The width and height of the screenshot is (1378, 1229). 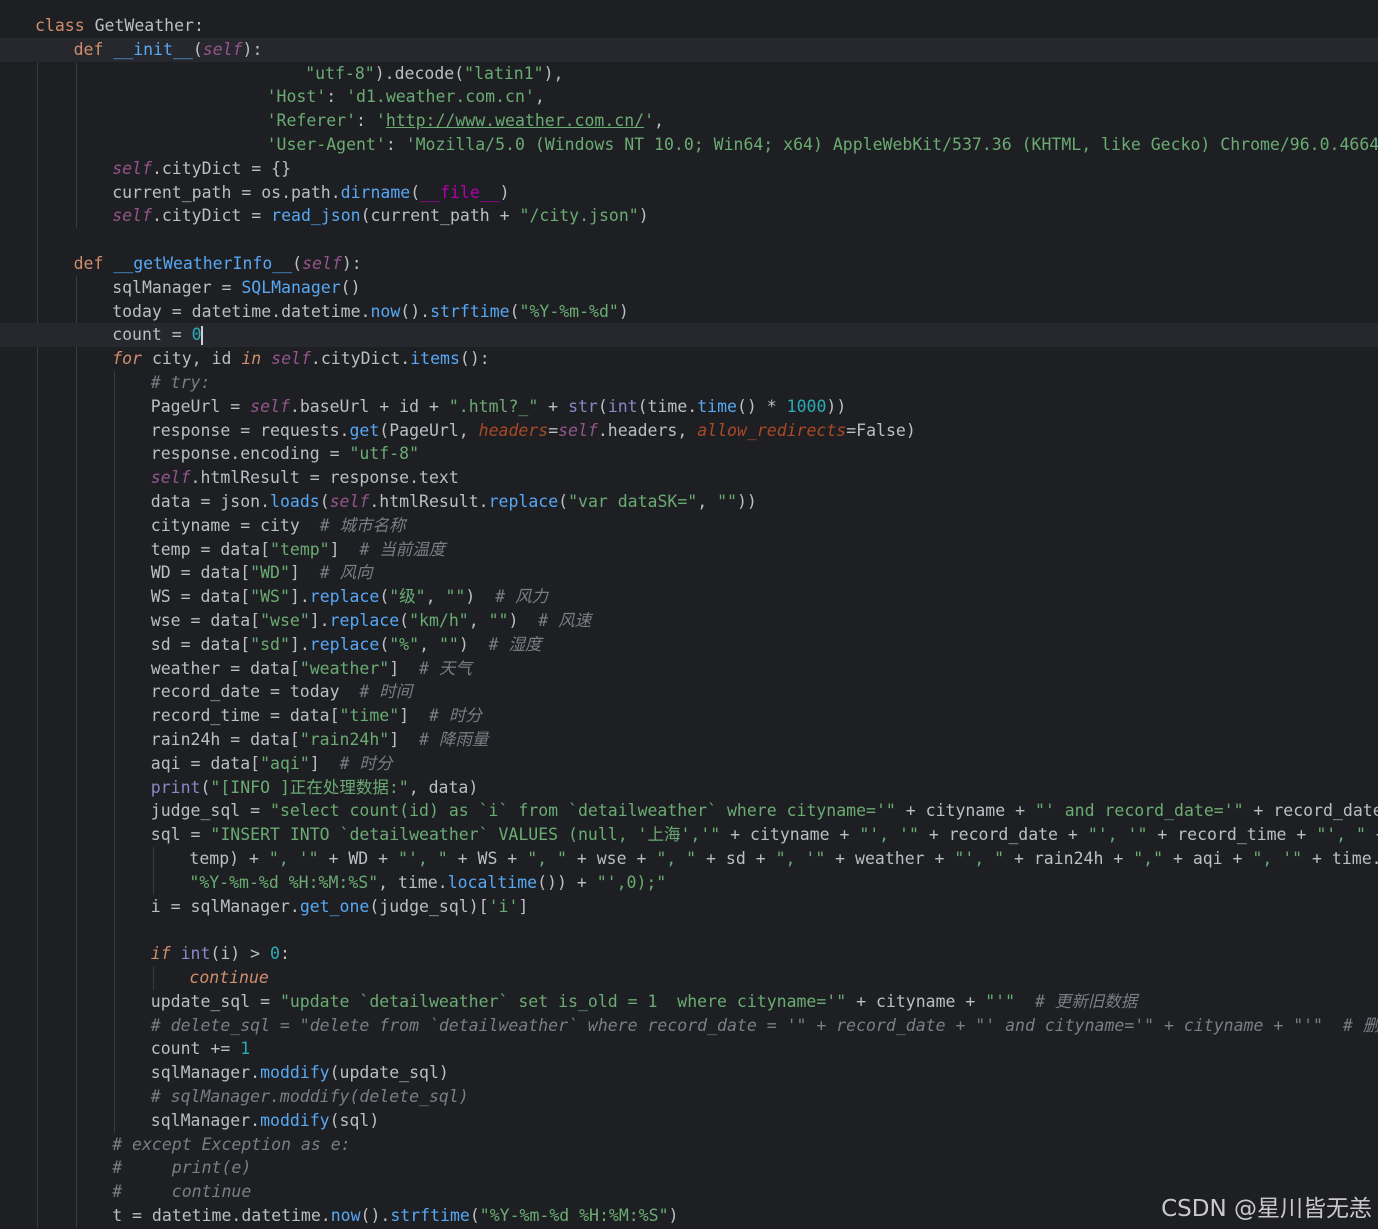 What do you see at coordinates (65, 25) in the screenshot?
I see `code-token: class` at bounding box center [65, 25].